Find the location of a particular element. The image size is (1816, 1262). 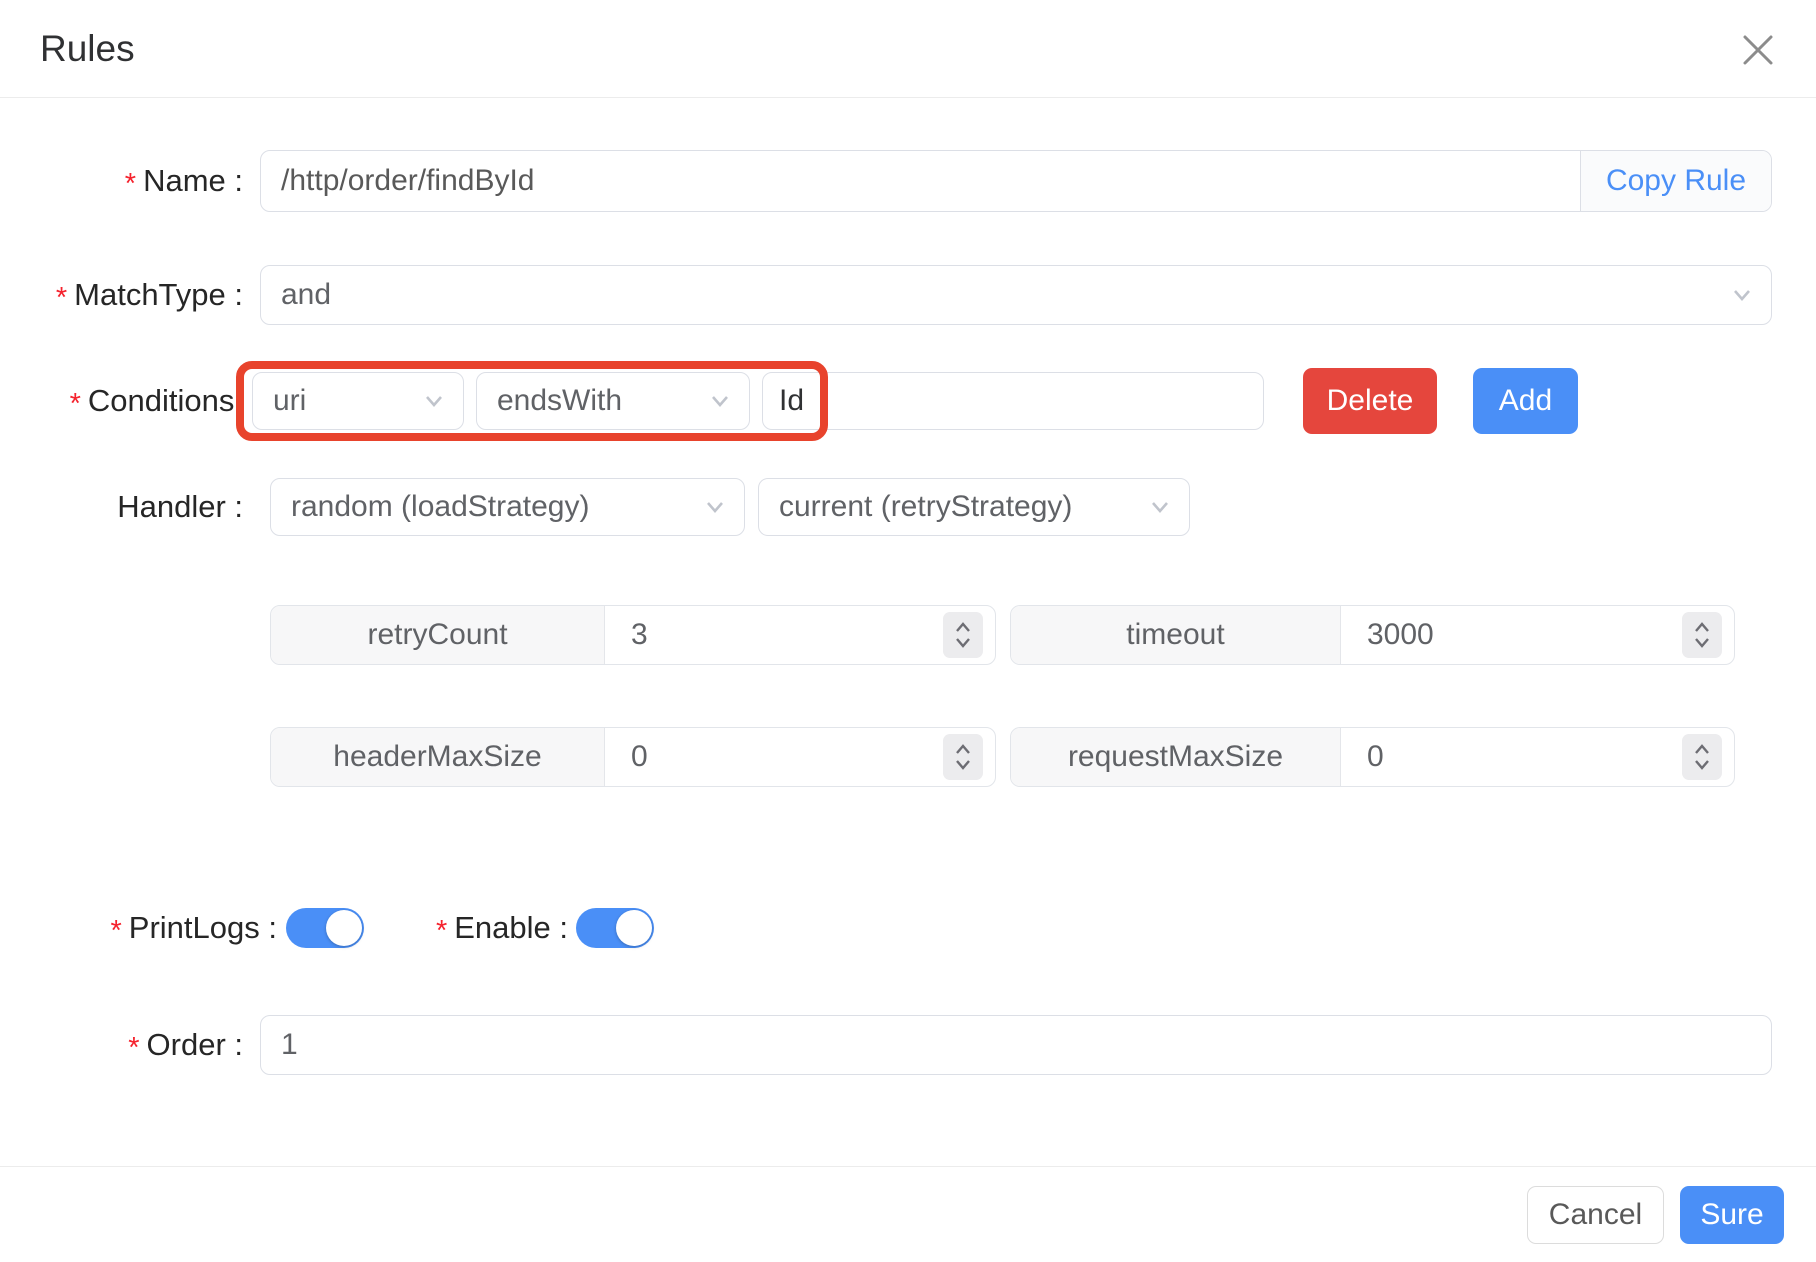

param-requestmaxsize-input: 0 is located at coordinates (1537, 757).